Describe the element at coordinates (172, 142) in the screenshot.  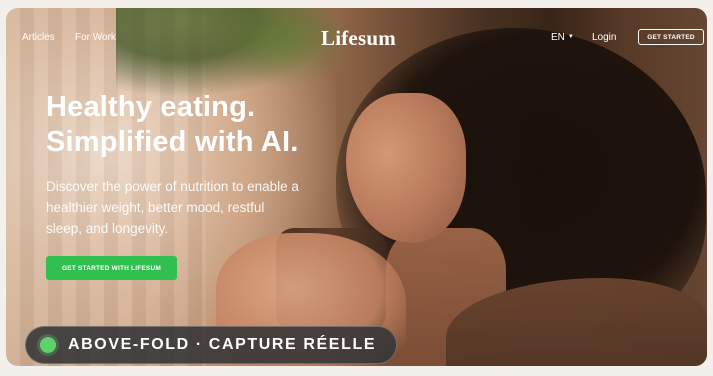
I see `hero-title-line-2: Simplified with AI.` at that location.